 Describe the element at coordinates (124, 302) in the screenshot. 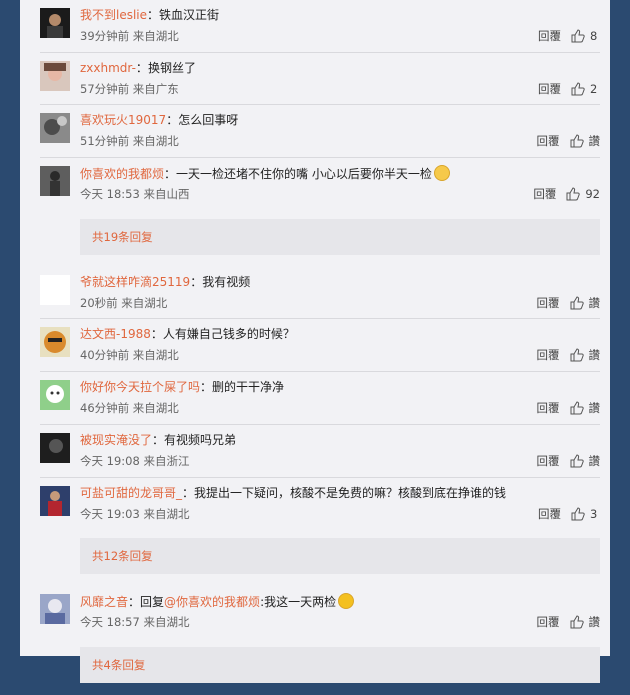

I see `comment-meta: 20秒前 来自湖北` at that location.